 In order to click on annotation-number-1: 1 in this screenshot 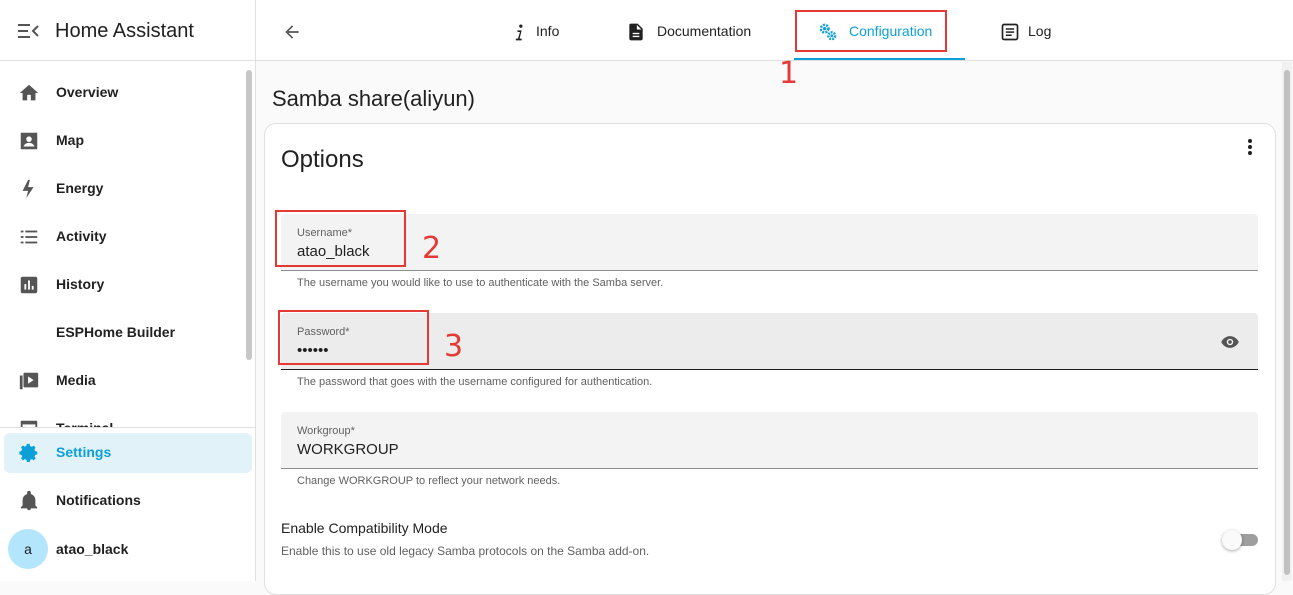, I will do `click(789, 73)`.